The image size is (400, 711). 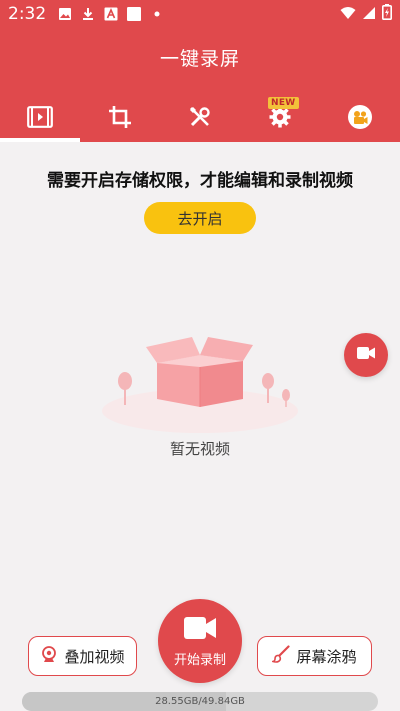 I want to click on start-recording-button: 开始录制, so click(x=200, y=641).